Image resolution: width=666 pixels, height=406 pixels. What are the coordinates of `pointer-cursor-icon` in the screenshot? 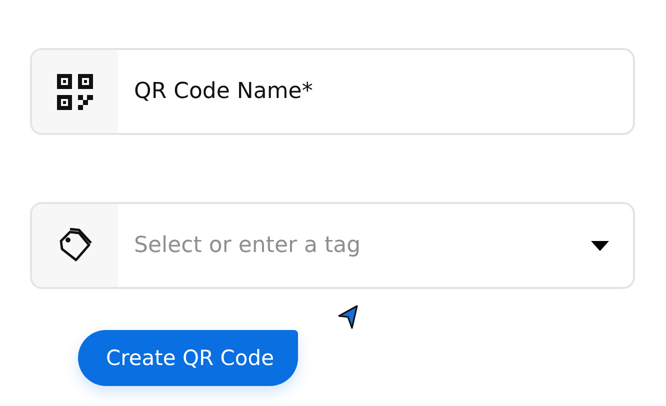 It's located at (348, 317).